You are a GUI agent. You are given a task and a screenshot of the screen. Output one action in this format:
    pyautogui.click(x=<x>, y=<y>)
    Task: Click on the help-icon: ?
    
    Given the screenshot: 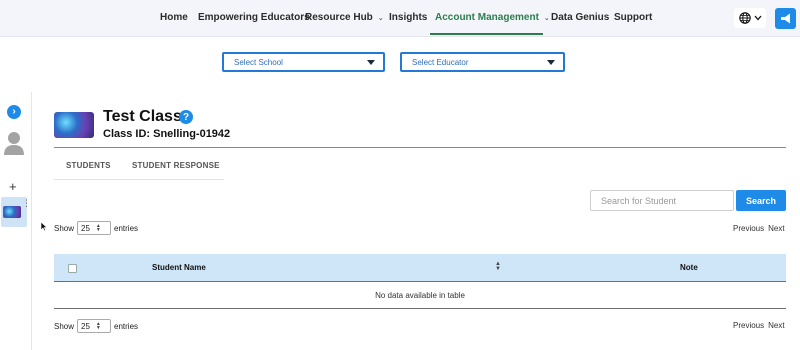 What is the action you would take?
    pyautogui.click(x=186, y=117)
    